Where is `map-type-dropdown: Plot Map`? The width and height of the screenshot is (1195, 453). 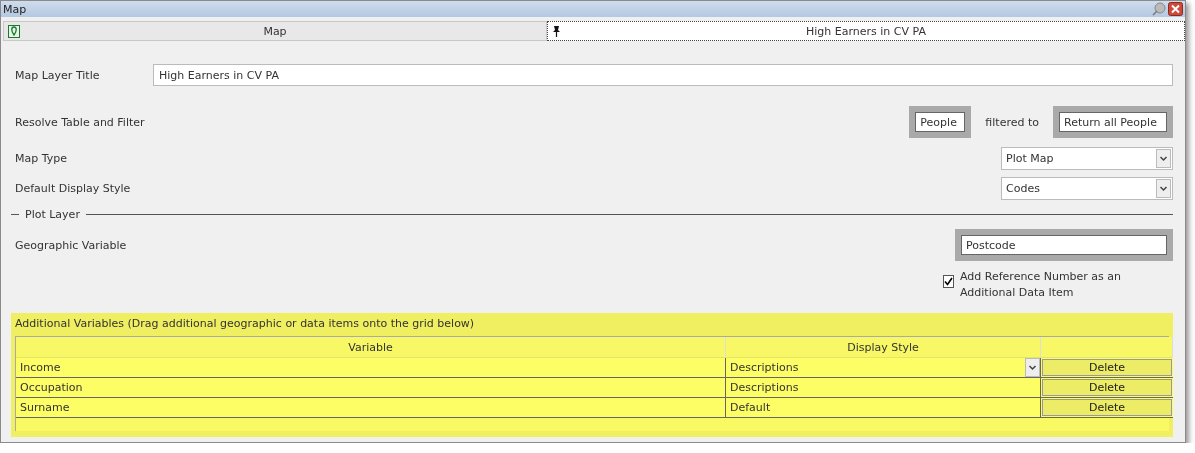 map-type-dropdown: Plot Map is located at coordinates (1087, 158).